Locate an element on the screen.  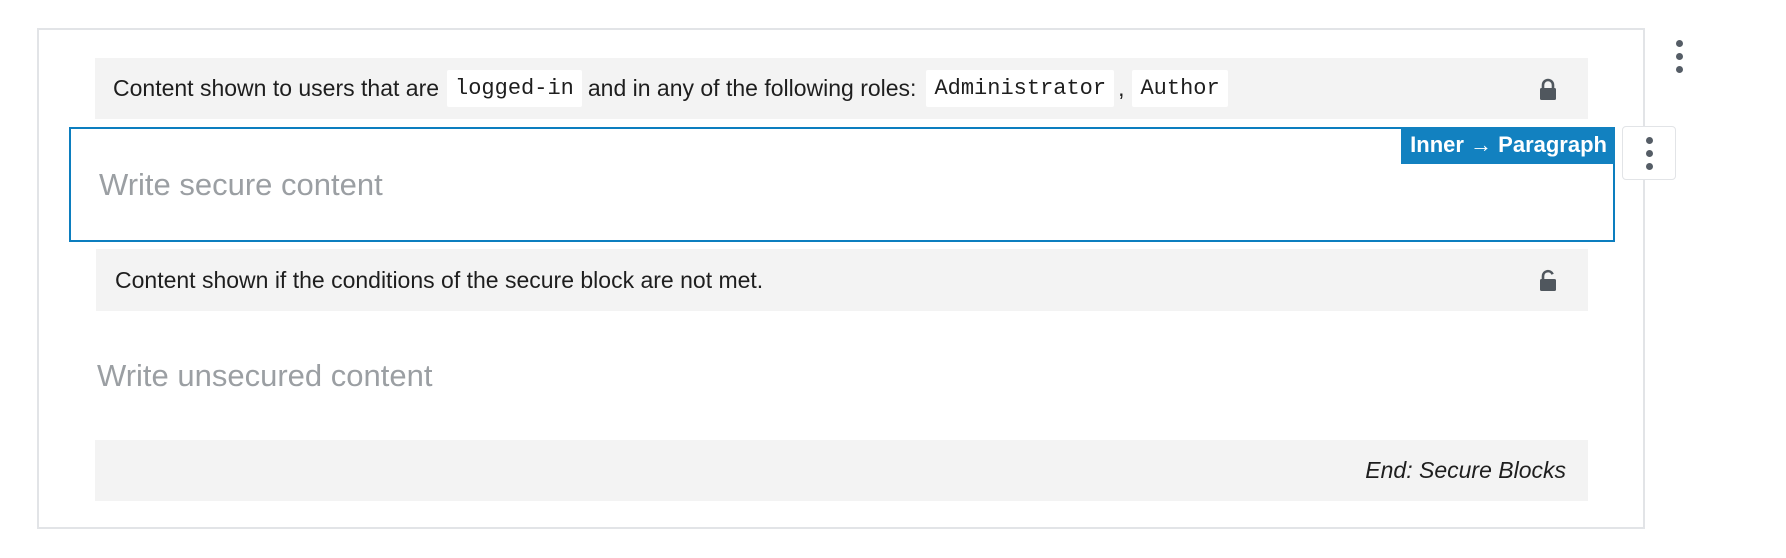
unlock-icon is located at coordinates (1548, 280).